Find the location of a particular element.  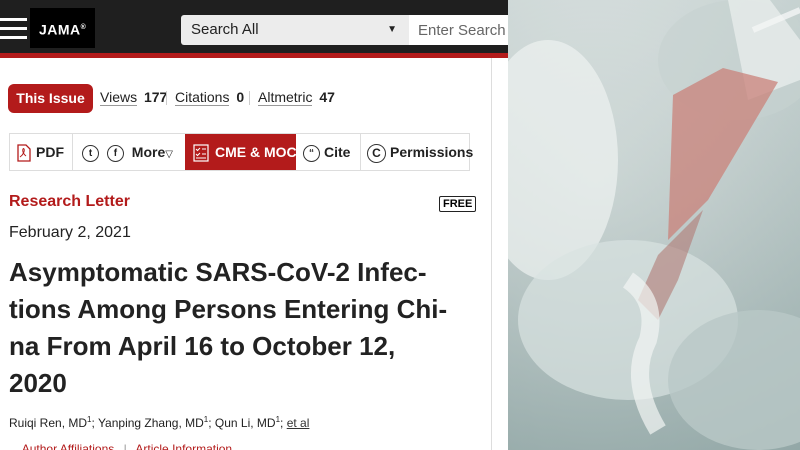

author-affiliations-link: ⌄ Author Affiliations is located at coordinates (61, 446).